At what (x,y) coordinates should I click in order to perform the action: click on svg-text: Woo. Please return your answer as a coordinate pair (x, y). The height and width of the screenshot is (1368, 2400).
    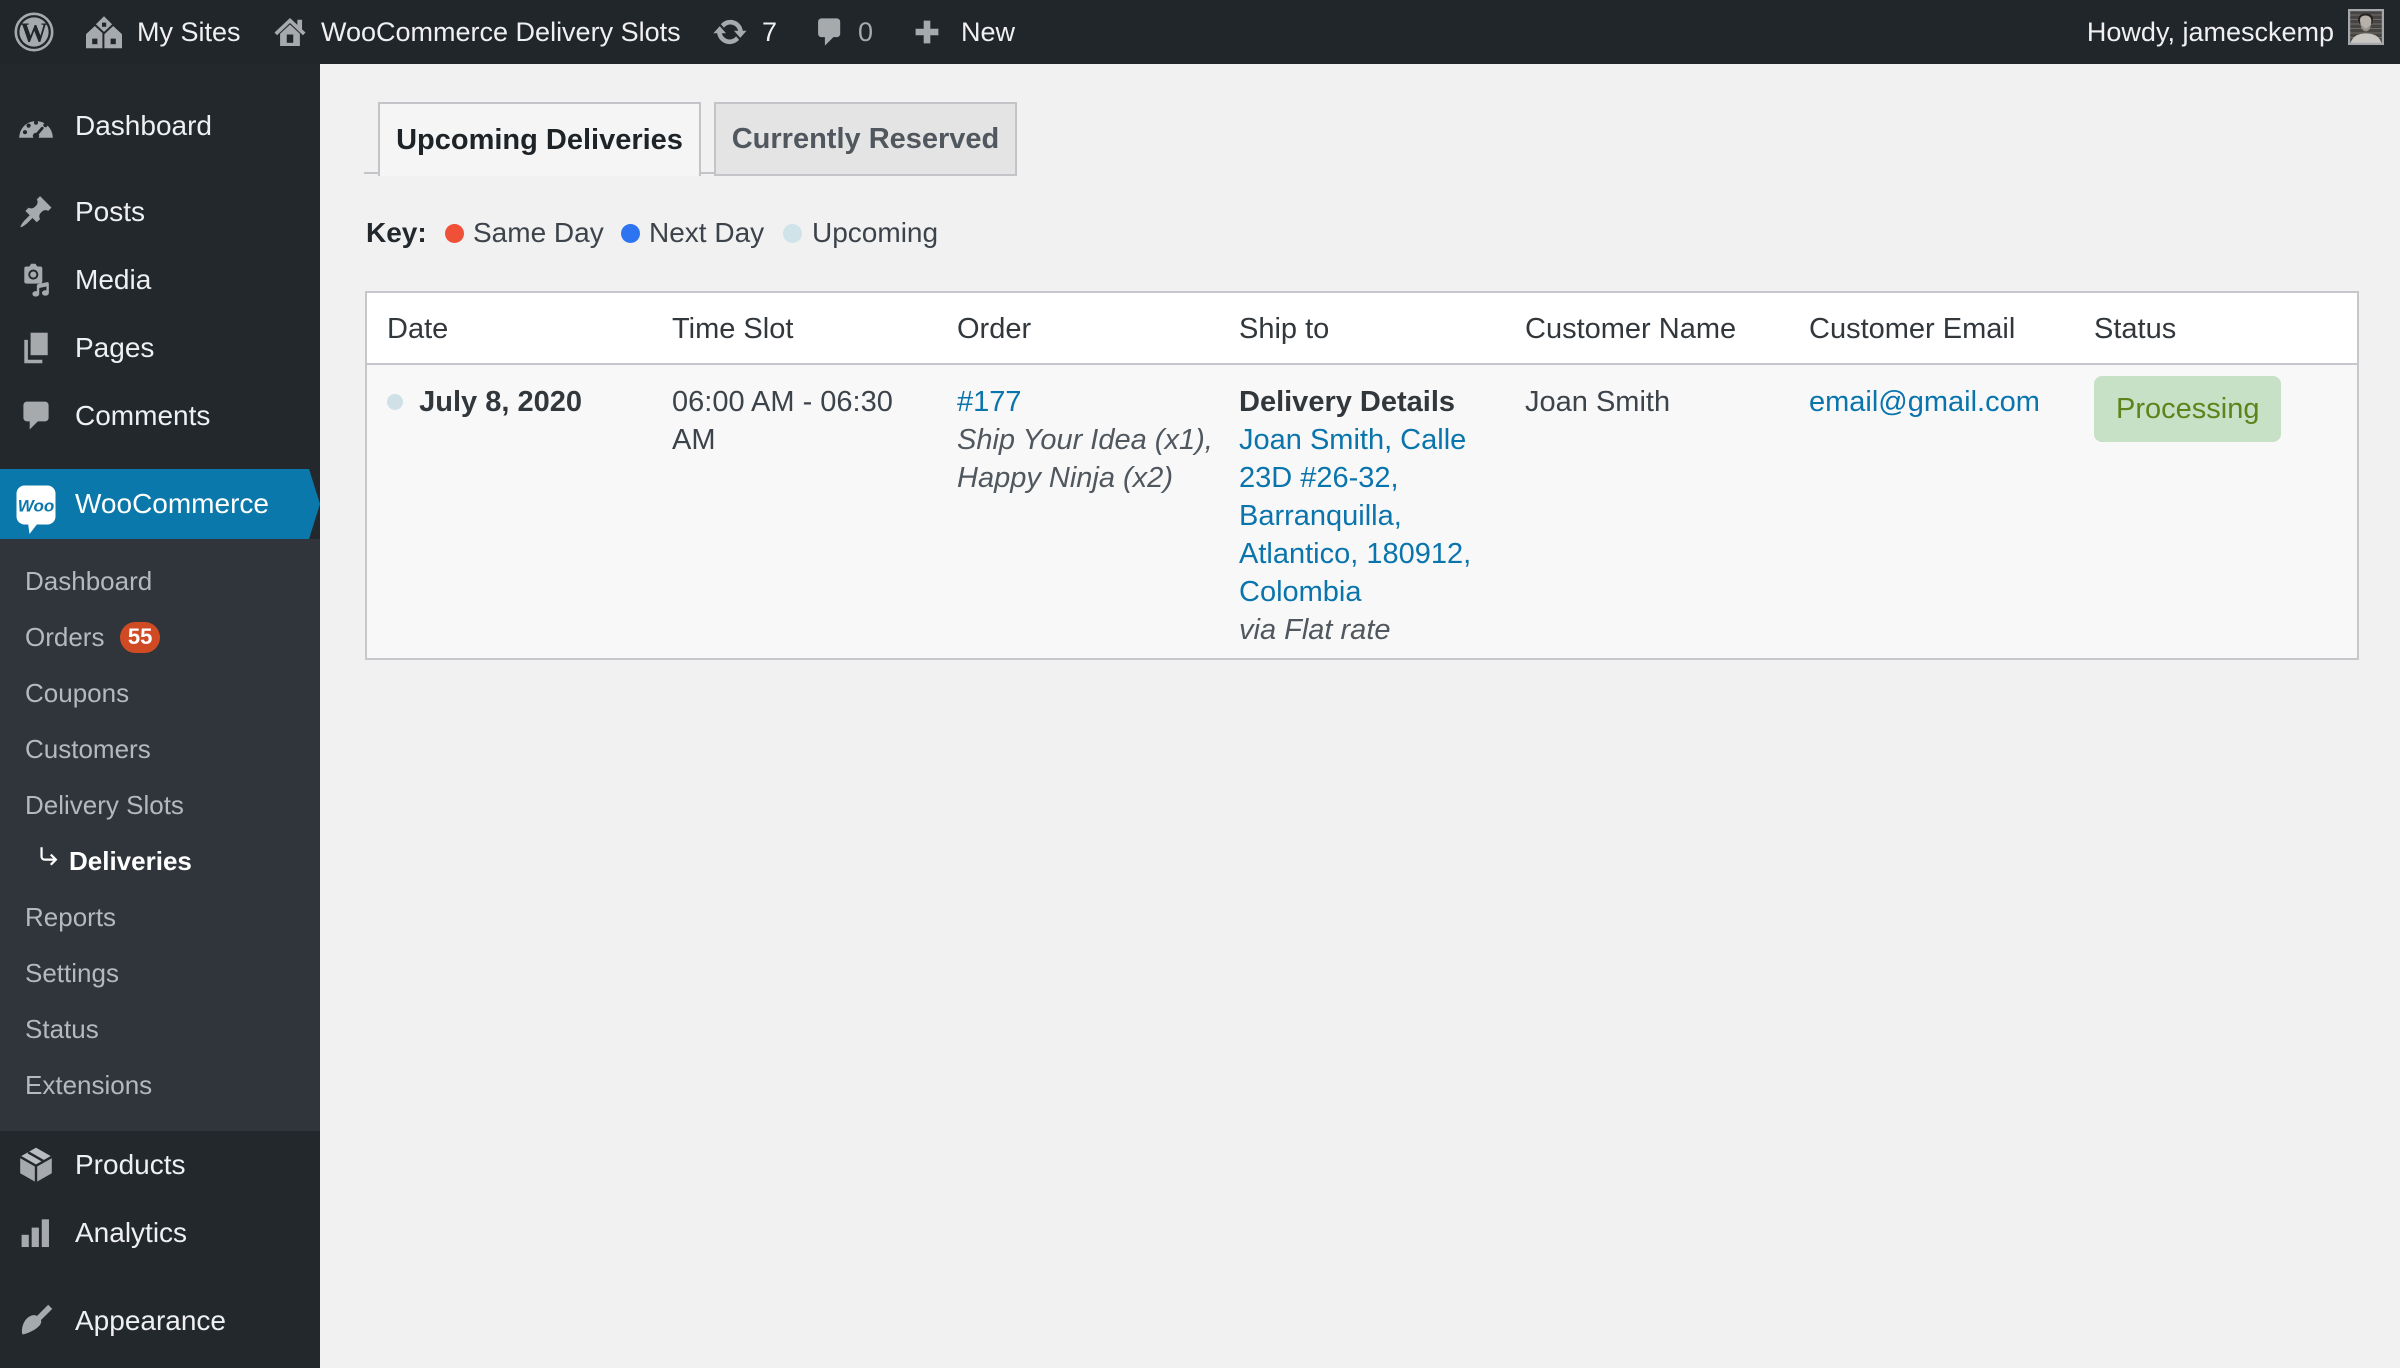
    Looking at the image, I should click on (36, 506).